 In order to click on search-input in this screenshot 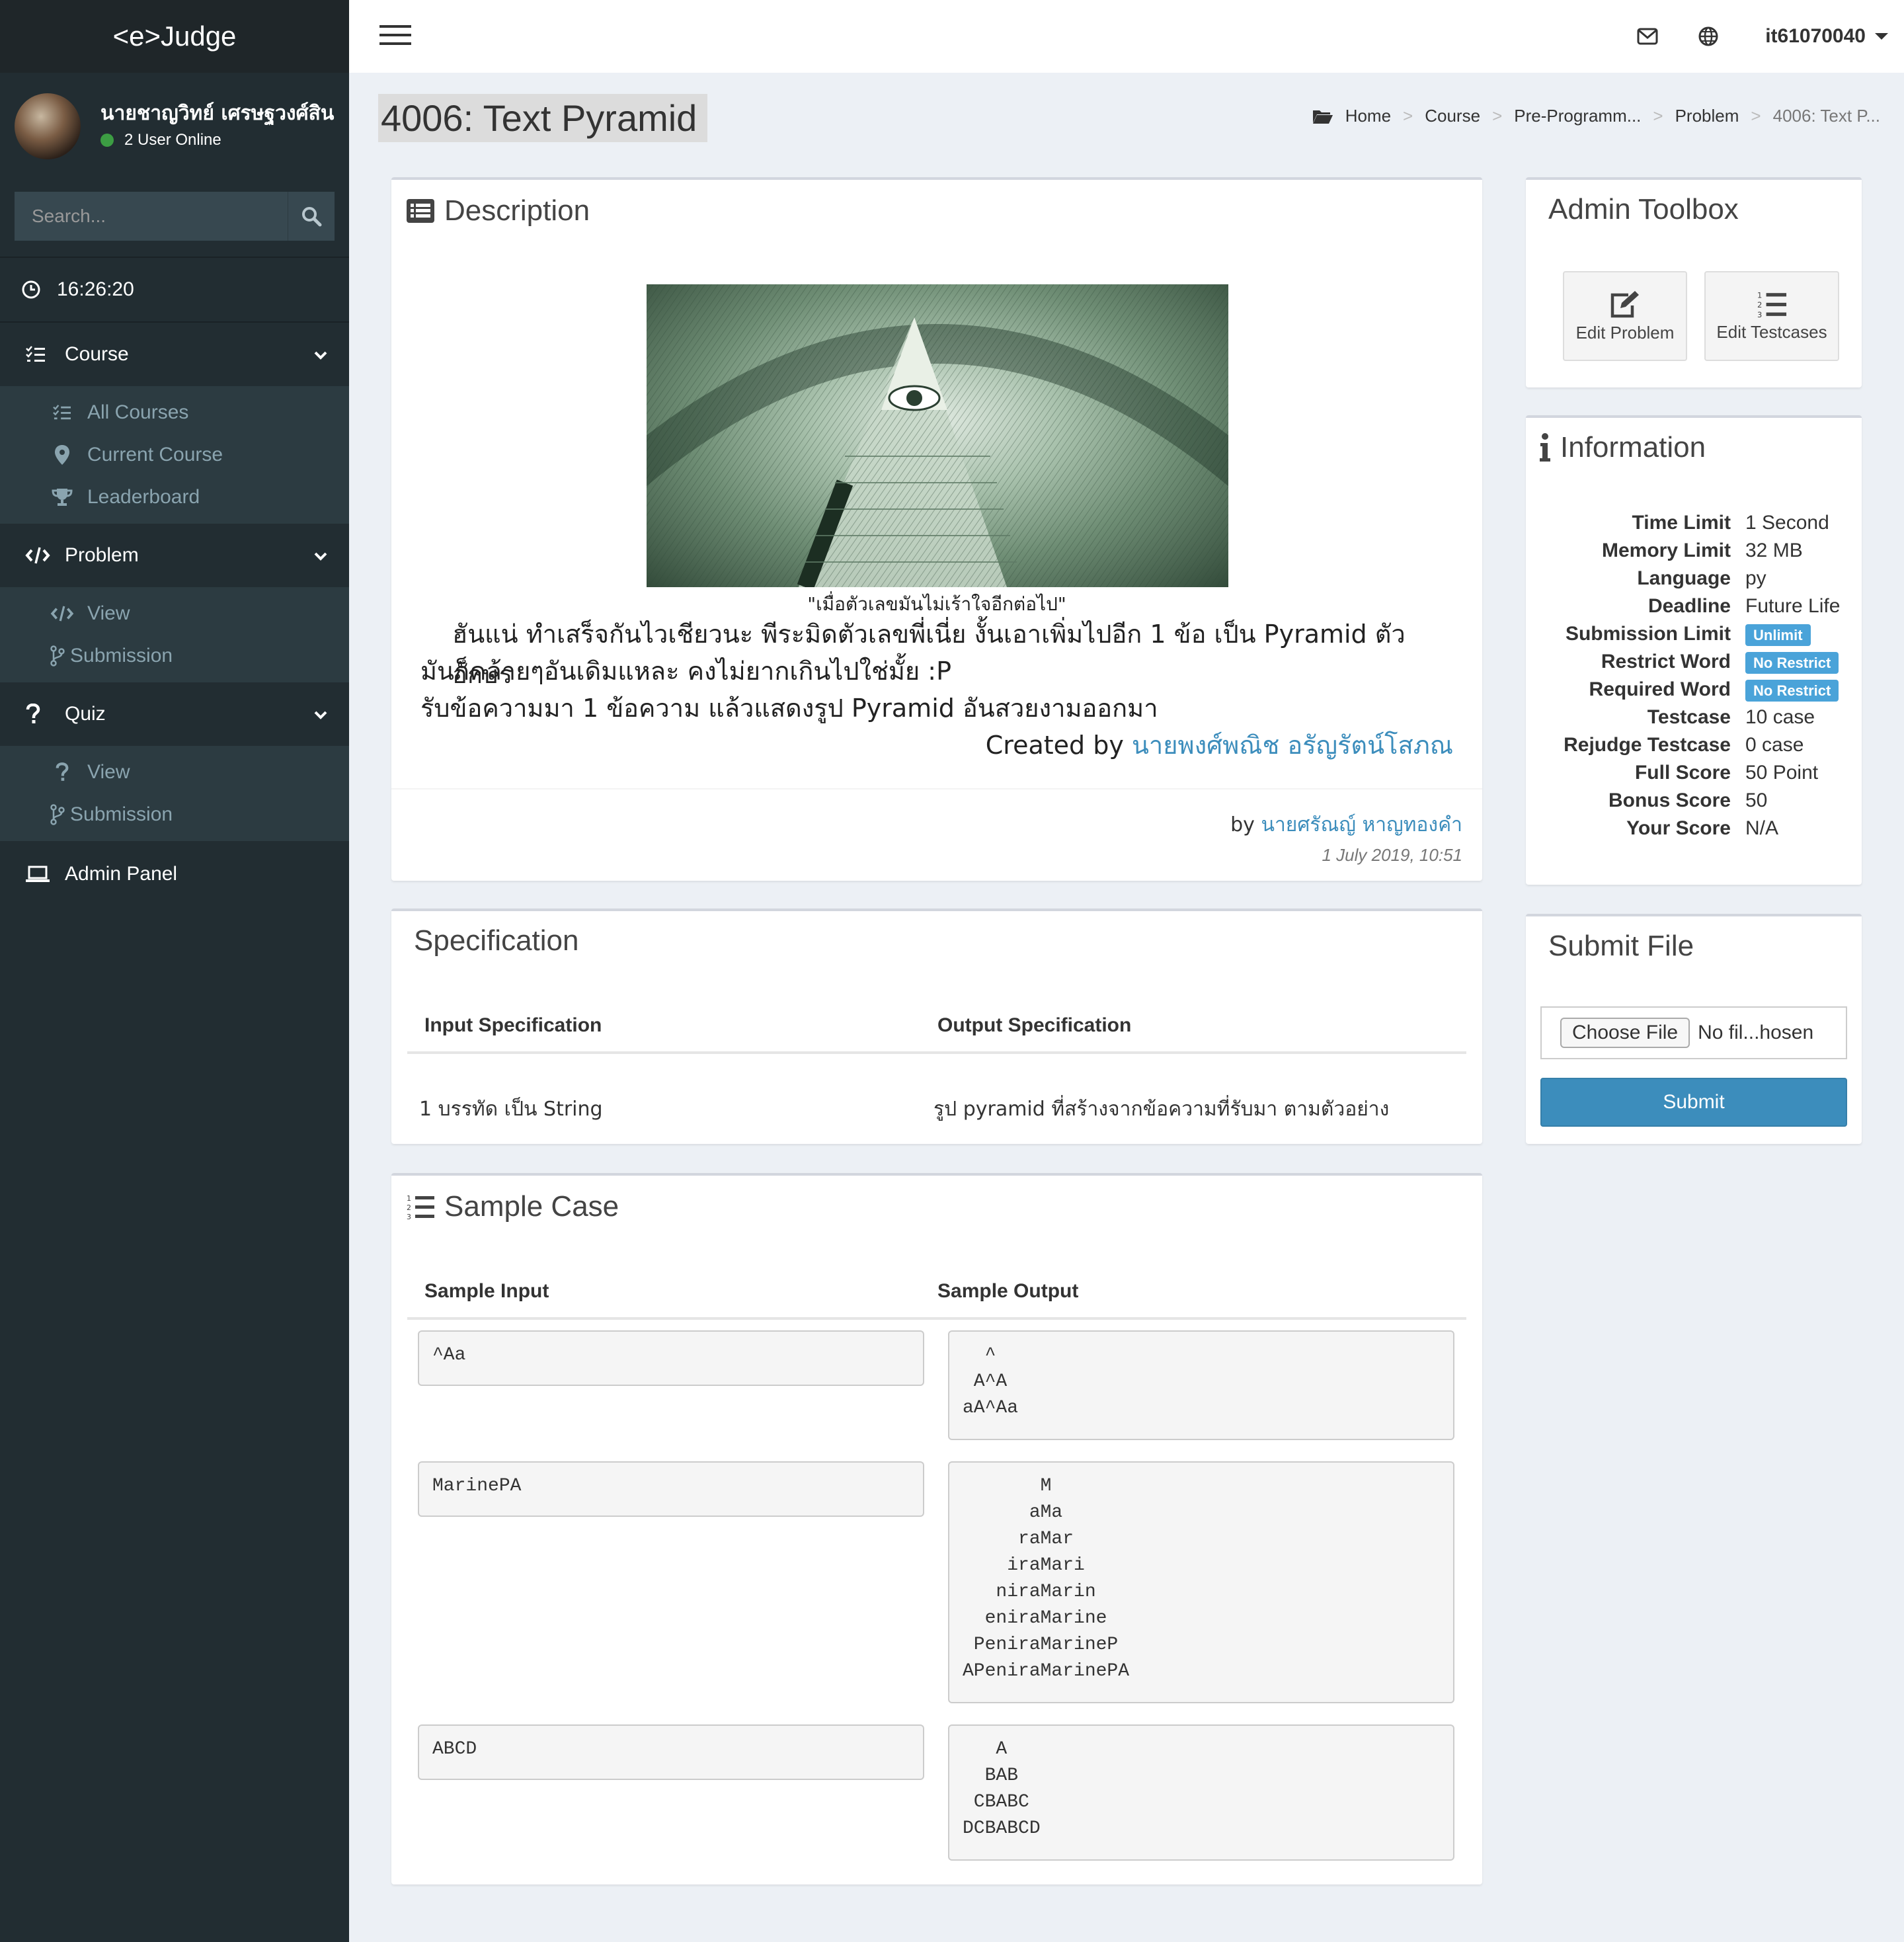, I will do `click(151, 217)`.